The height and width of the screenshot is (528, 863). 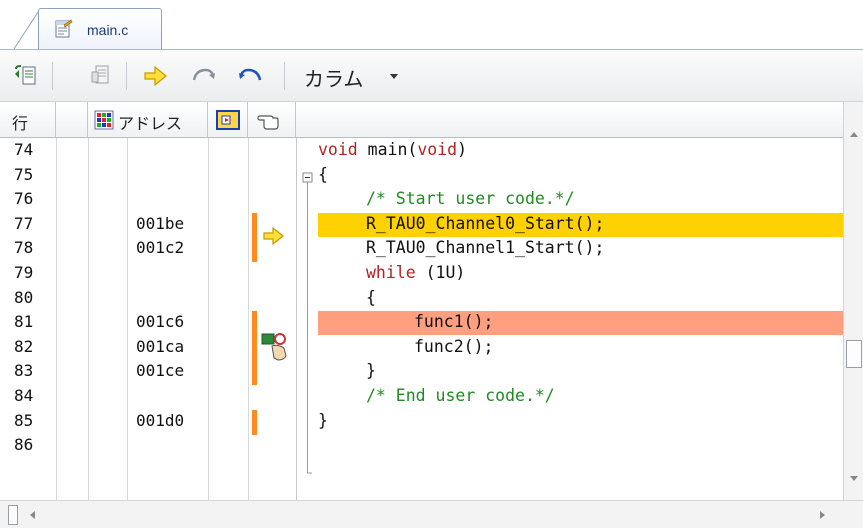 I want to click on line-number: 74, so click(x=24, y=149).